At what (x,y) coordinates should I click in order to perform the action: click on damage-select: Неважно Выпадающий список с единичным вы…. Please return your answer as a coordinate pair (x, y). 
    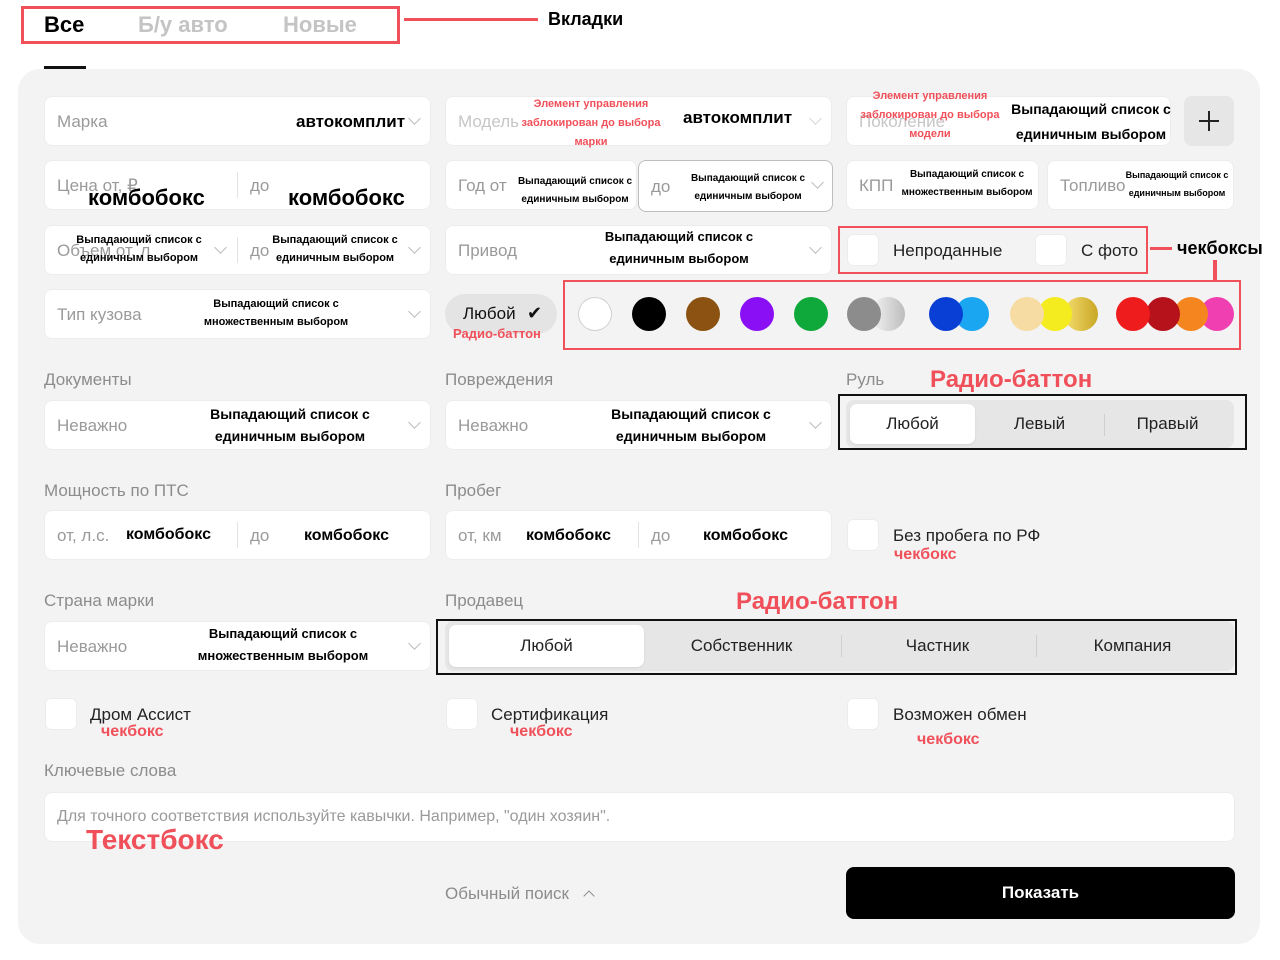
    Looking at the image, I should click on (638, 425).